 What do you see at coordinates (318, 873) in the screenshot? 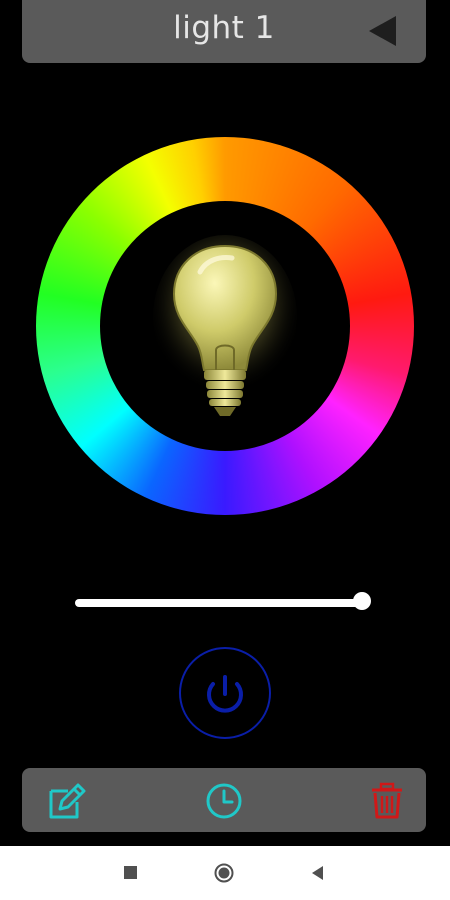
I see `triangle-back-icon` at bounding box center [318, 873].